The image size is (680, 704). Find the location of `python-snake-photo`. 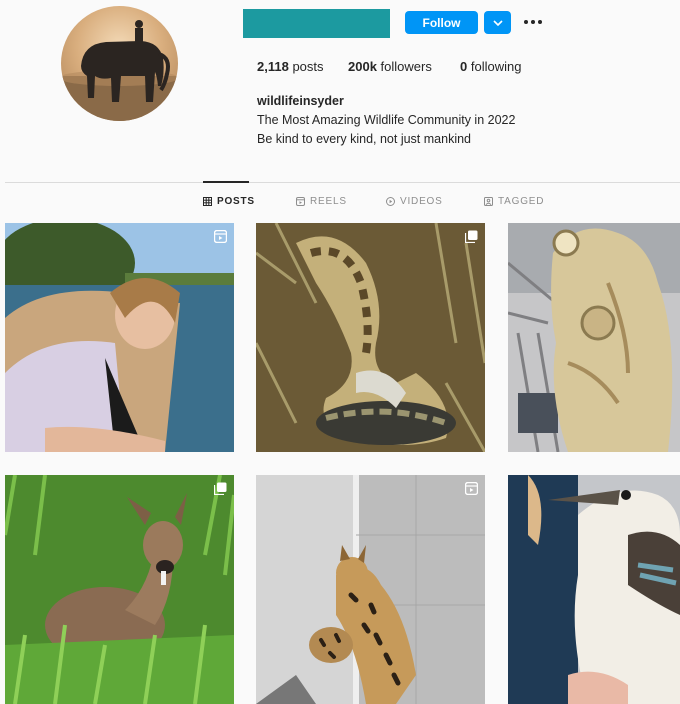

python-snake-photo is located at coordinates (370, 337).